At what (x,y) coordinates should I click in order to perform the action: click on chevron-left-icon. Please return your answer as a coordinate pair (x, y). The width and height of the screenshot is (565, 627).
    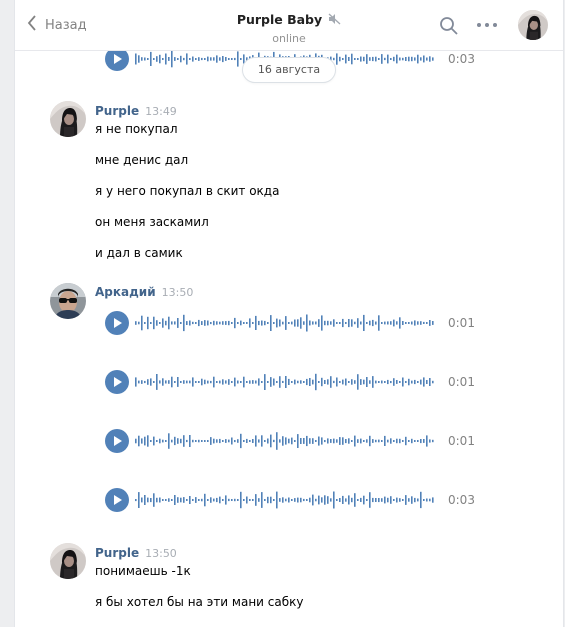
    Looking at the image, I should click on (32, 25).